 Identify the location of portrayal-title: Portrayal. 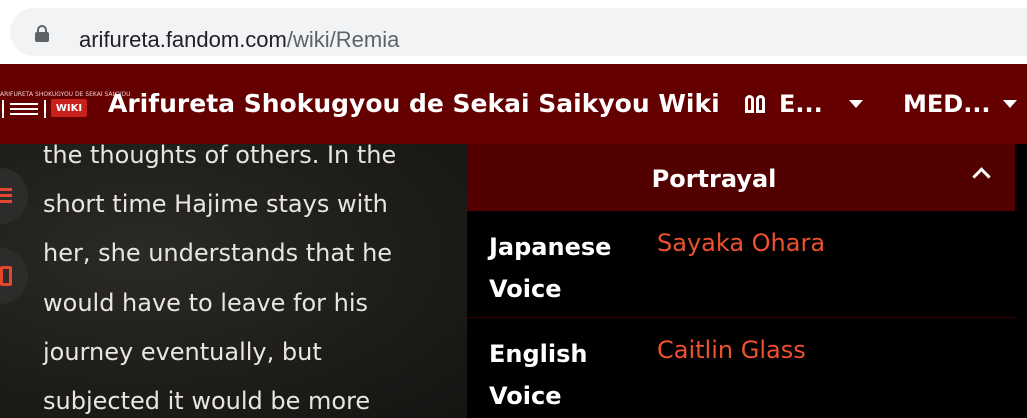
(714, 179).